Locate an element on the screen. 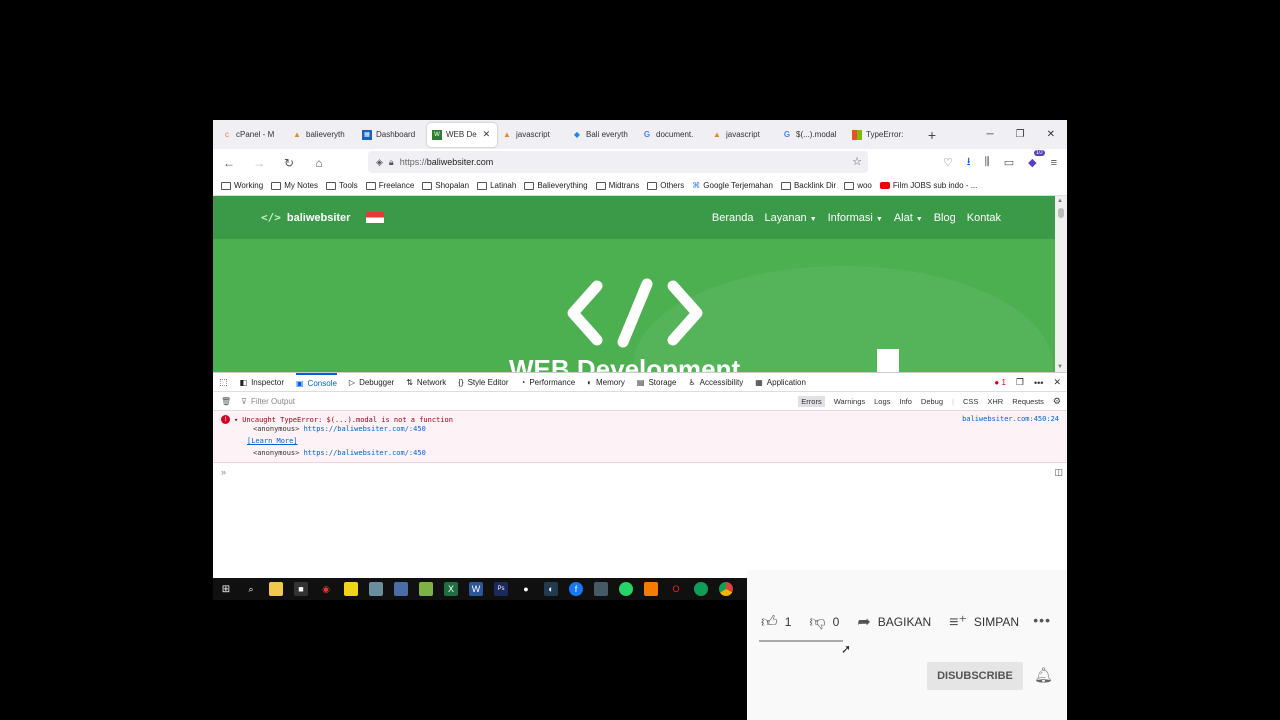 The height and width of the screenshot is (720, 1280). bookmark-woo: woo is located at coordinates (858, 185).